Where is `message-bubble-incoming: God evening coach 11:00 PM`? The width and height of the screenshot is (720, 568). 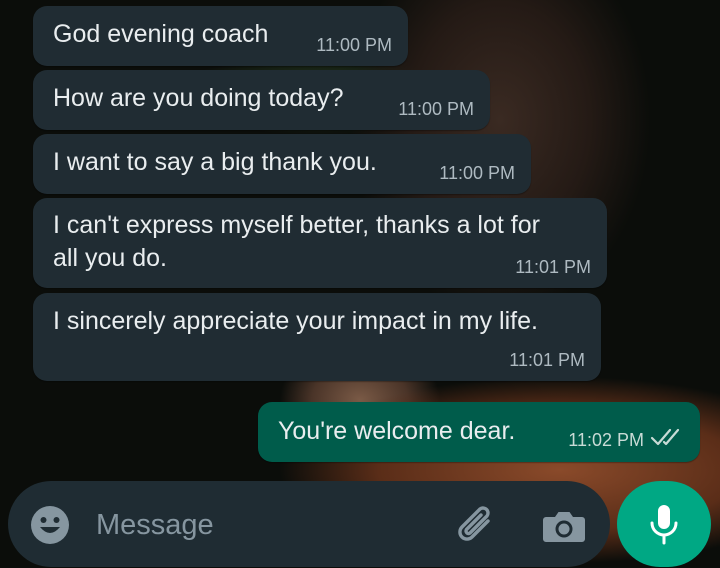 message-bubble-incoming: God evening coach 11:00 PM is located at coordinates (220, 36).